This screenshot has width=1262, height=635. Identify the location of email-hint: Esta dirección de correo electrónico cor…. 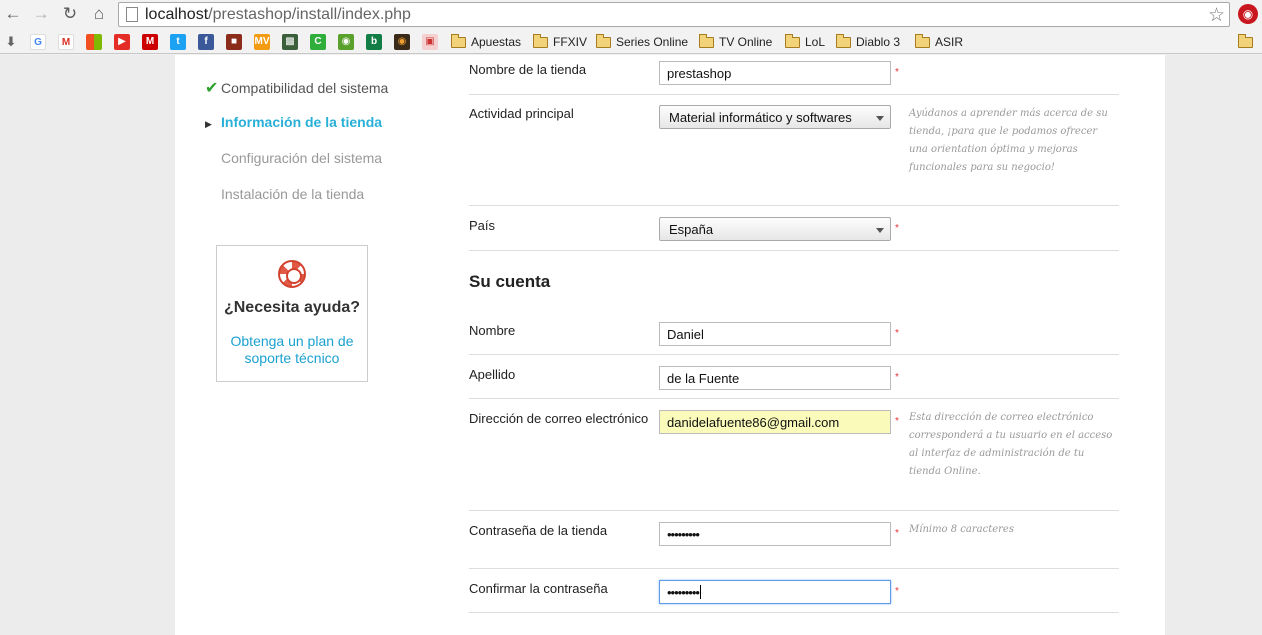
(1011, 444).